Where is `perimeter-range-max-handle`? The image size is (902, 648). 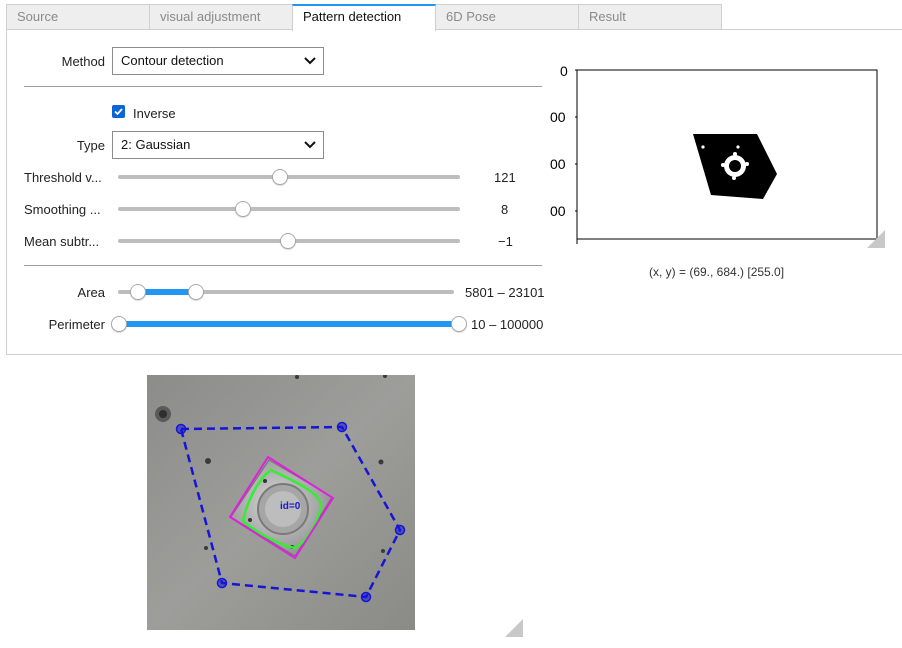 perimeter-range-max-handle is located at coordinates (459, 324).